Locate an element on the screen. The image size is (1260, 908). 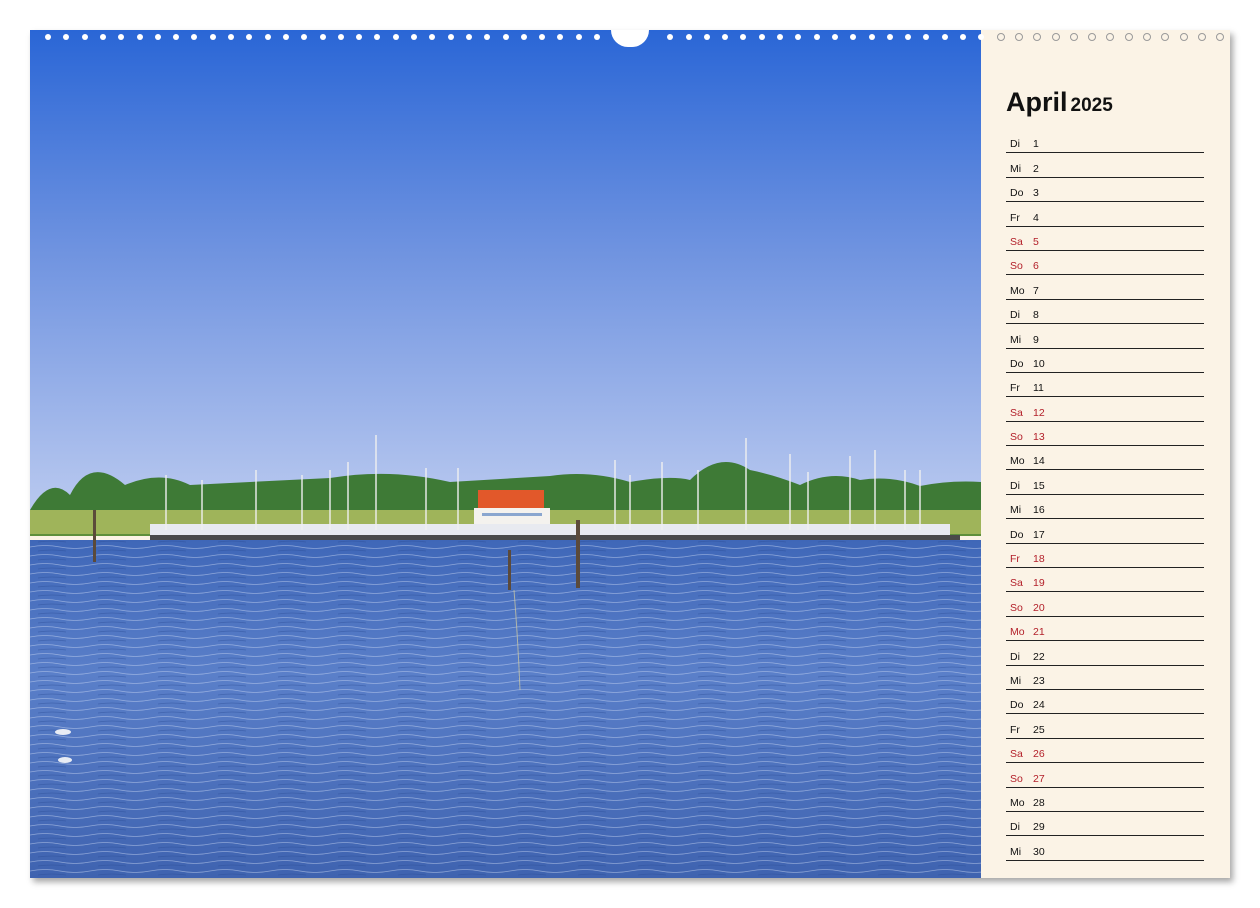
day-row: Sa 5 is located at coordinates (1105, 239).